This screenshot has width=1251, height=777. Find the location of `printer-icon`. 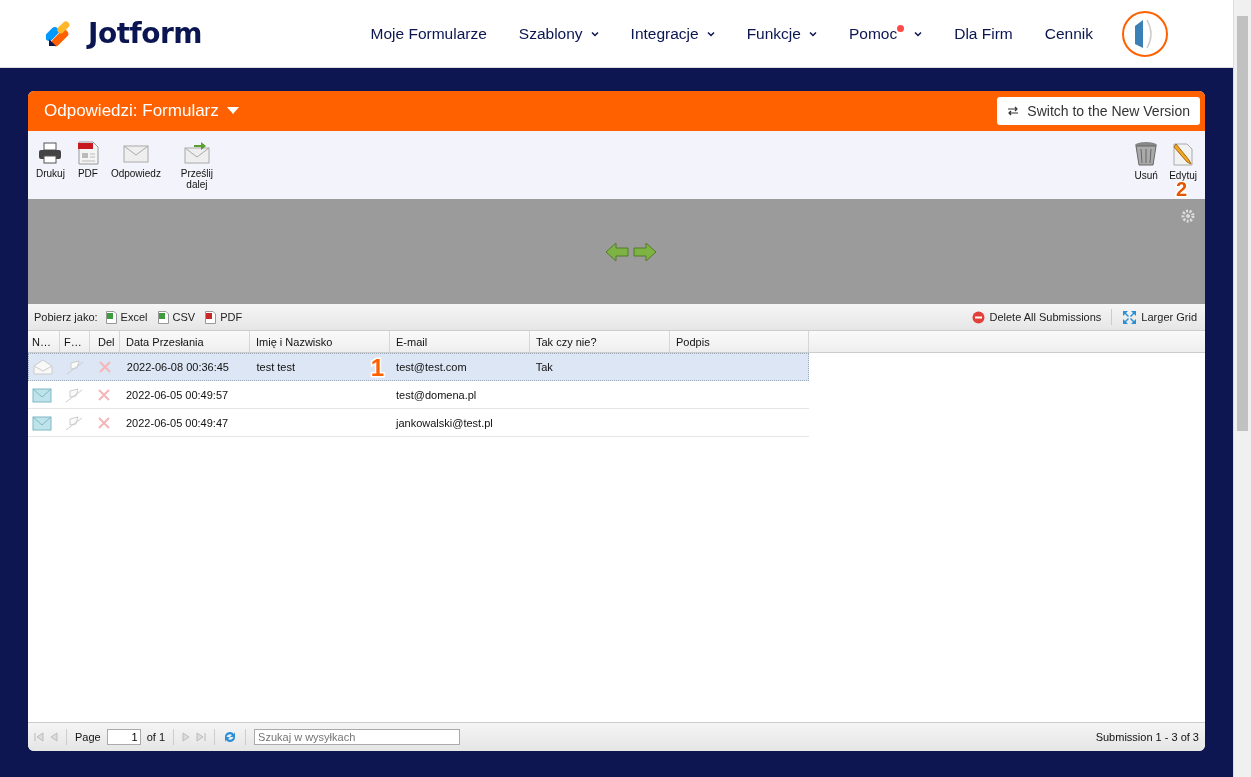

printer-icon is located at coordinates (50, 153).